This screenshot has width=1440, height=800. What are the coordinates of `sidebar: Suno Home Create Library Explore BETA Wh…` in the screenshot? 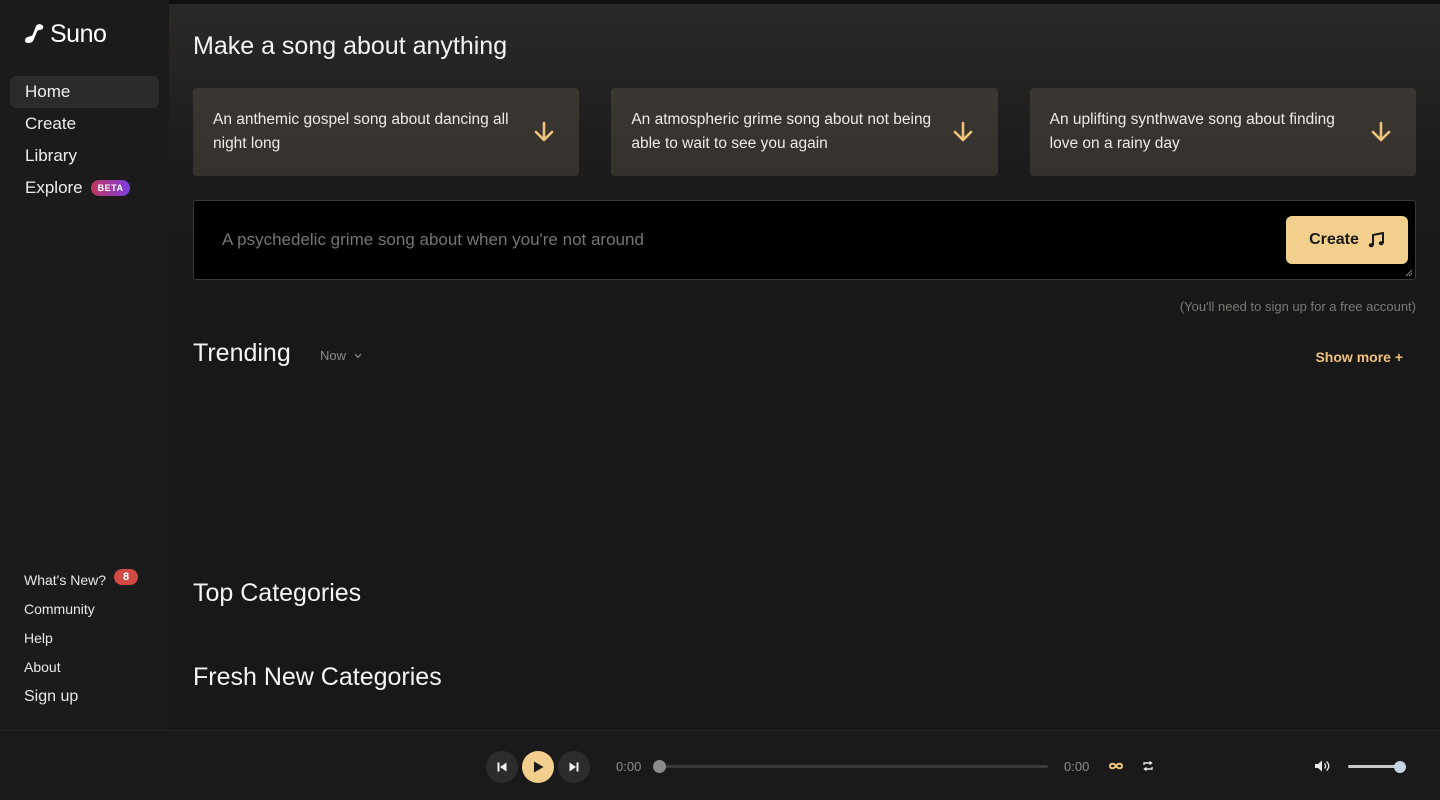 It's located at (84, 365).